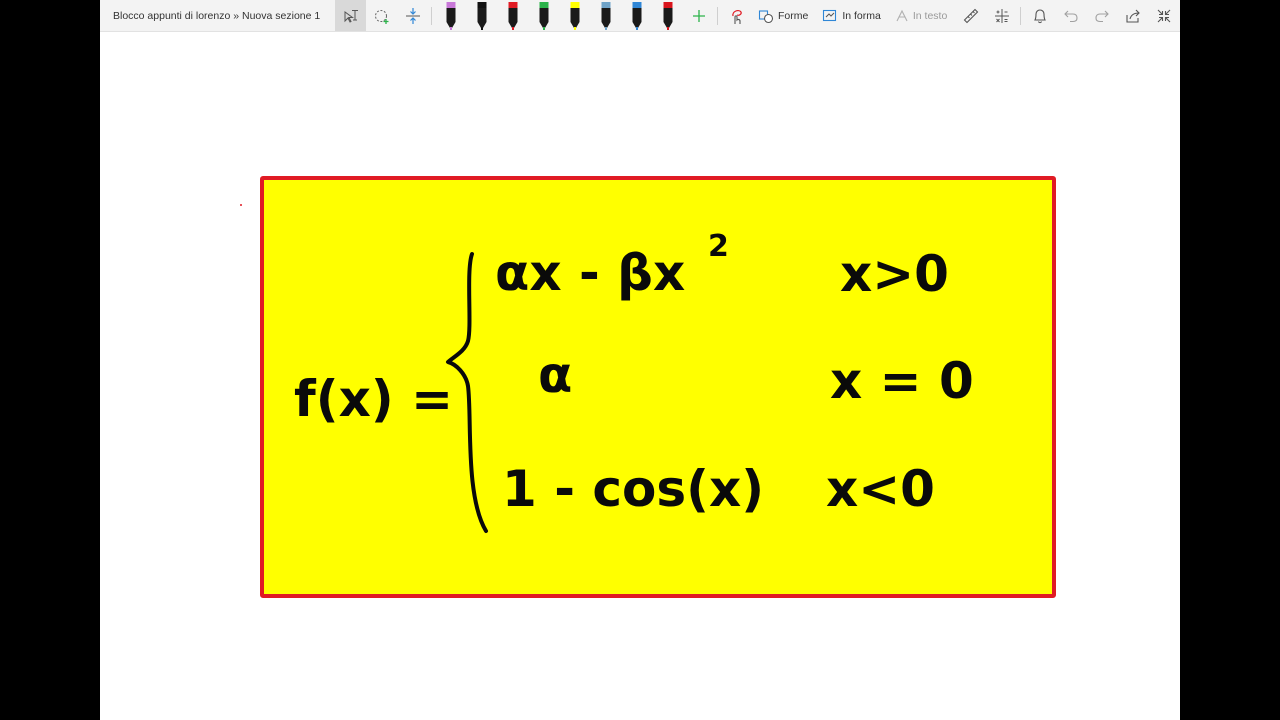 The image size is (1280, 720). I want to click on highlighter-yellow-button, so click(574, 15).